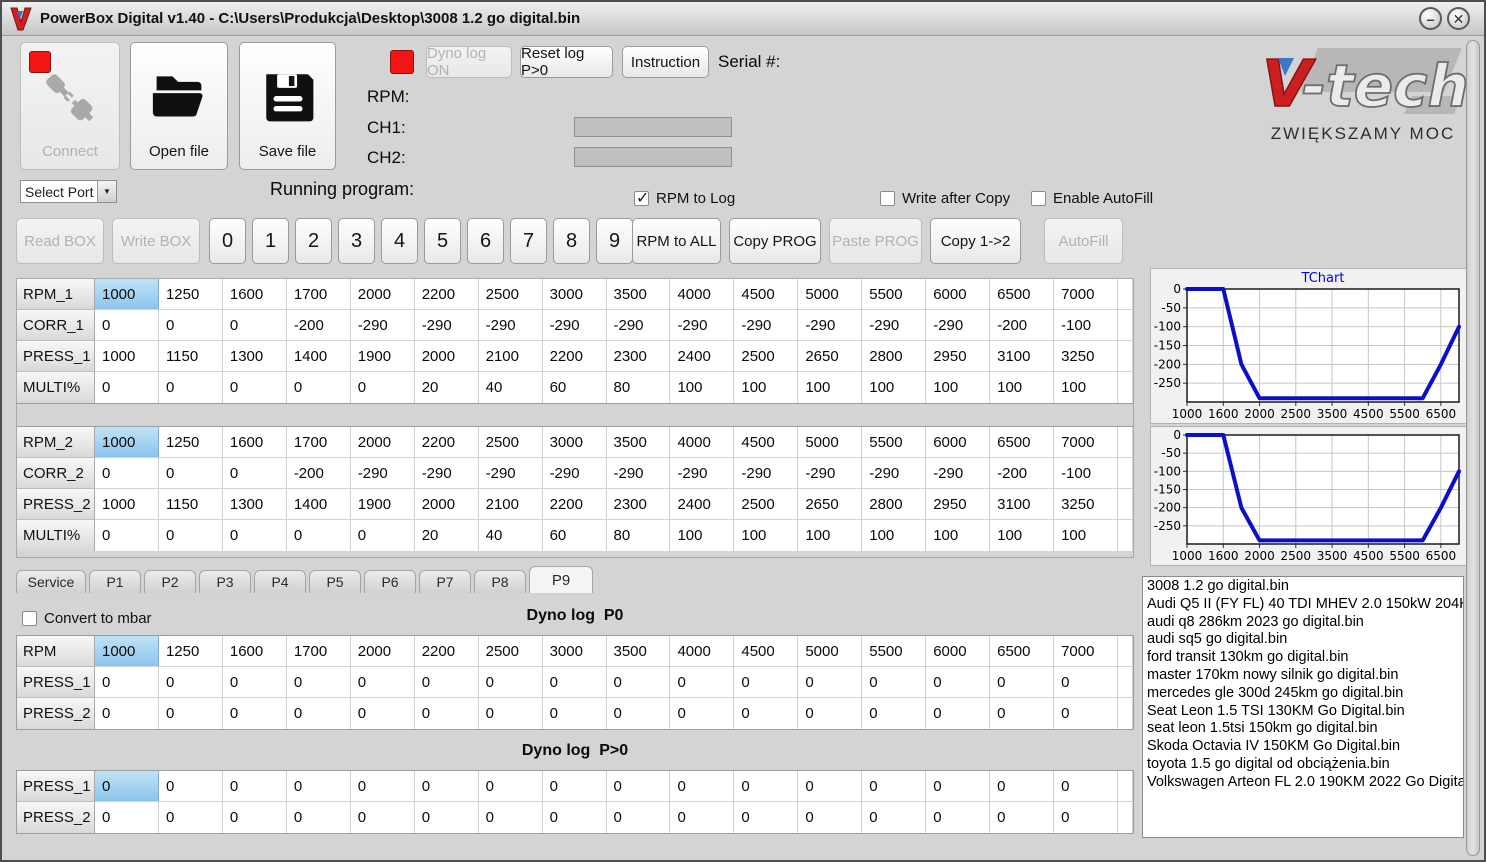 The height and width of the screenshot is (862, 1486). What do you see at coordinates (638, 356) in the screenshot?
I see `cell-press_1-8: 2300` at bounding box center [638, 356].